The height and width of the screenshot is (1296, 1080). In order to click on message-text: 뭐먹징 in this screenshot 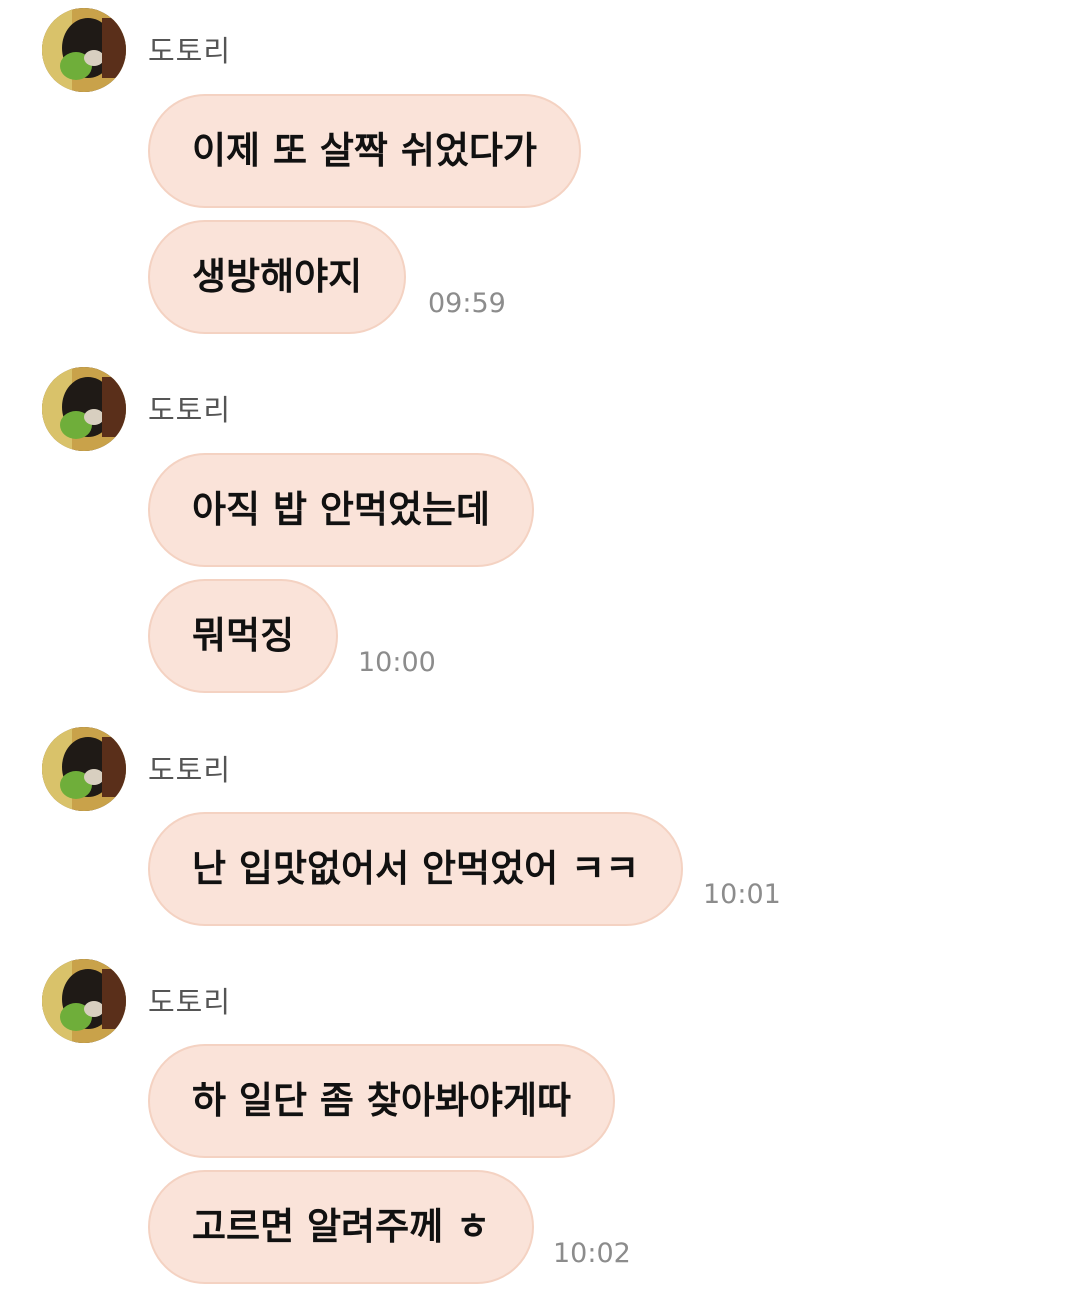, I will do `click(243, 635)`.